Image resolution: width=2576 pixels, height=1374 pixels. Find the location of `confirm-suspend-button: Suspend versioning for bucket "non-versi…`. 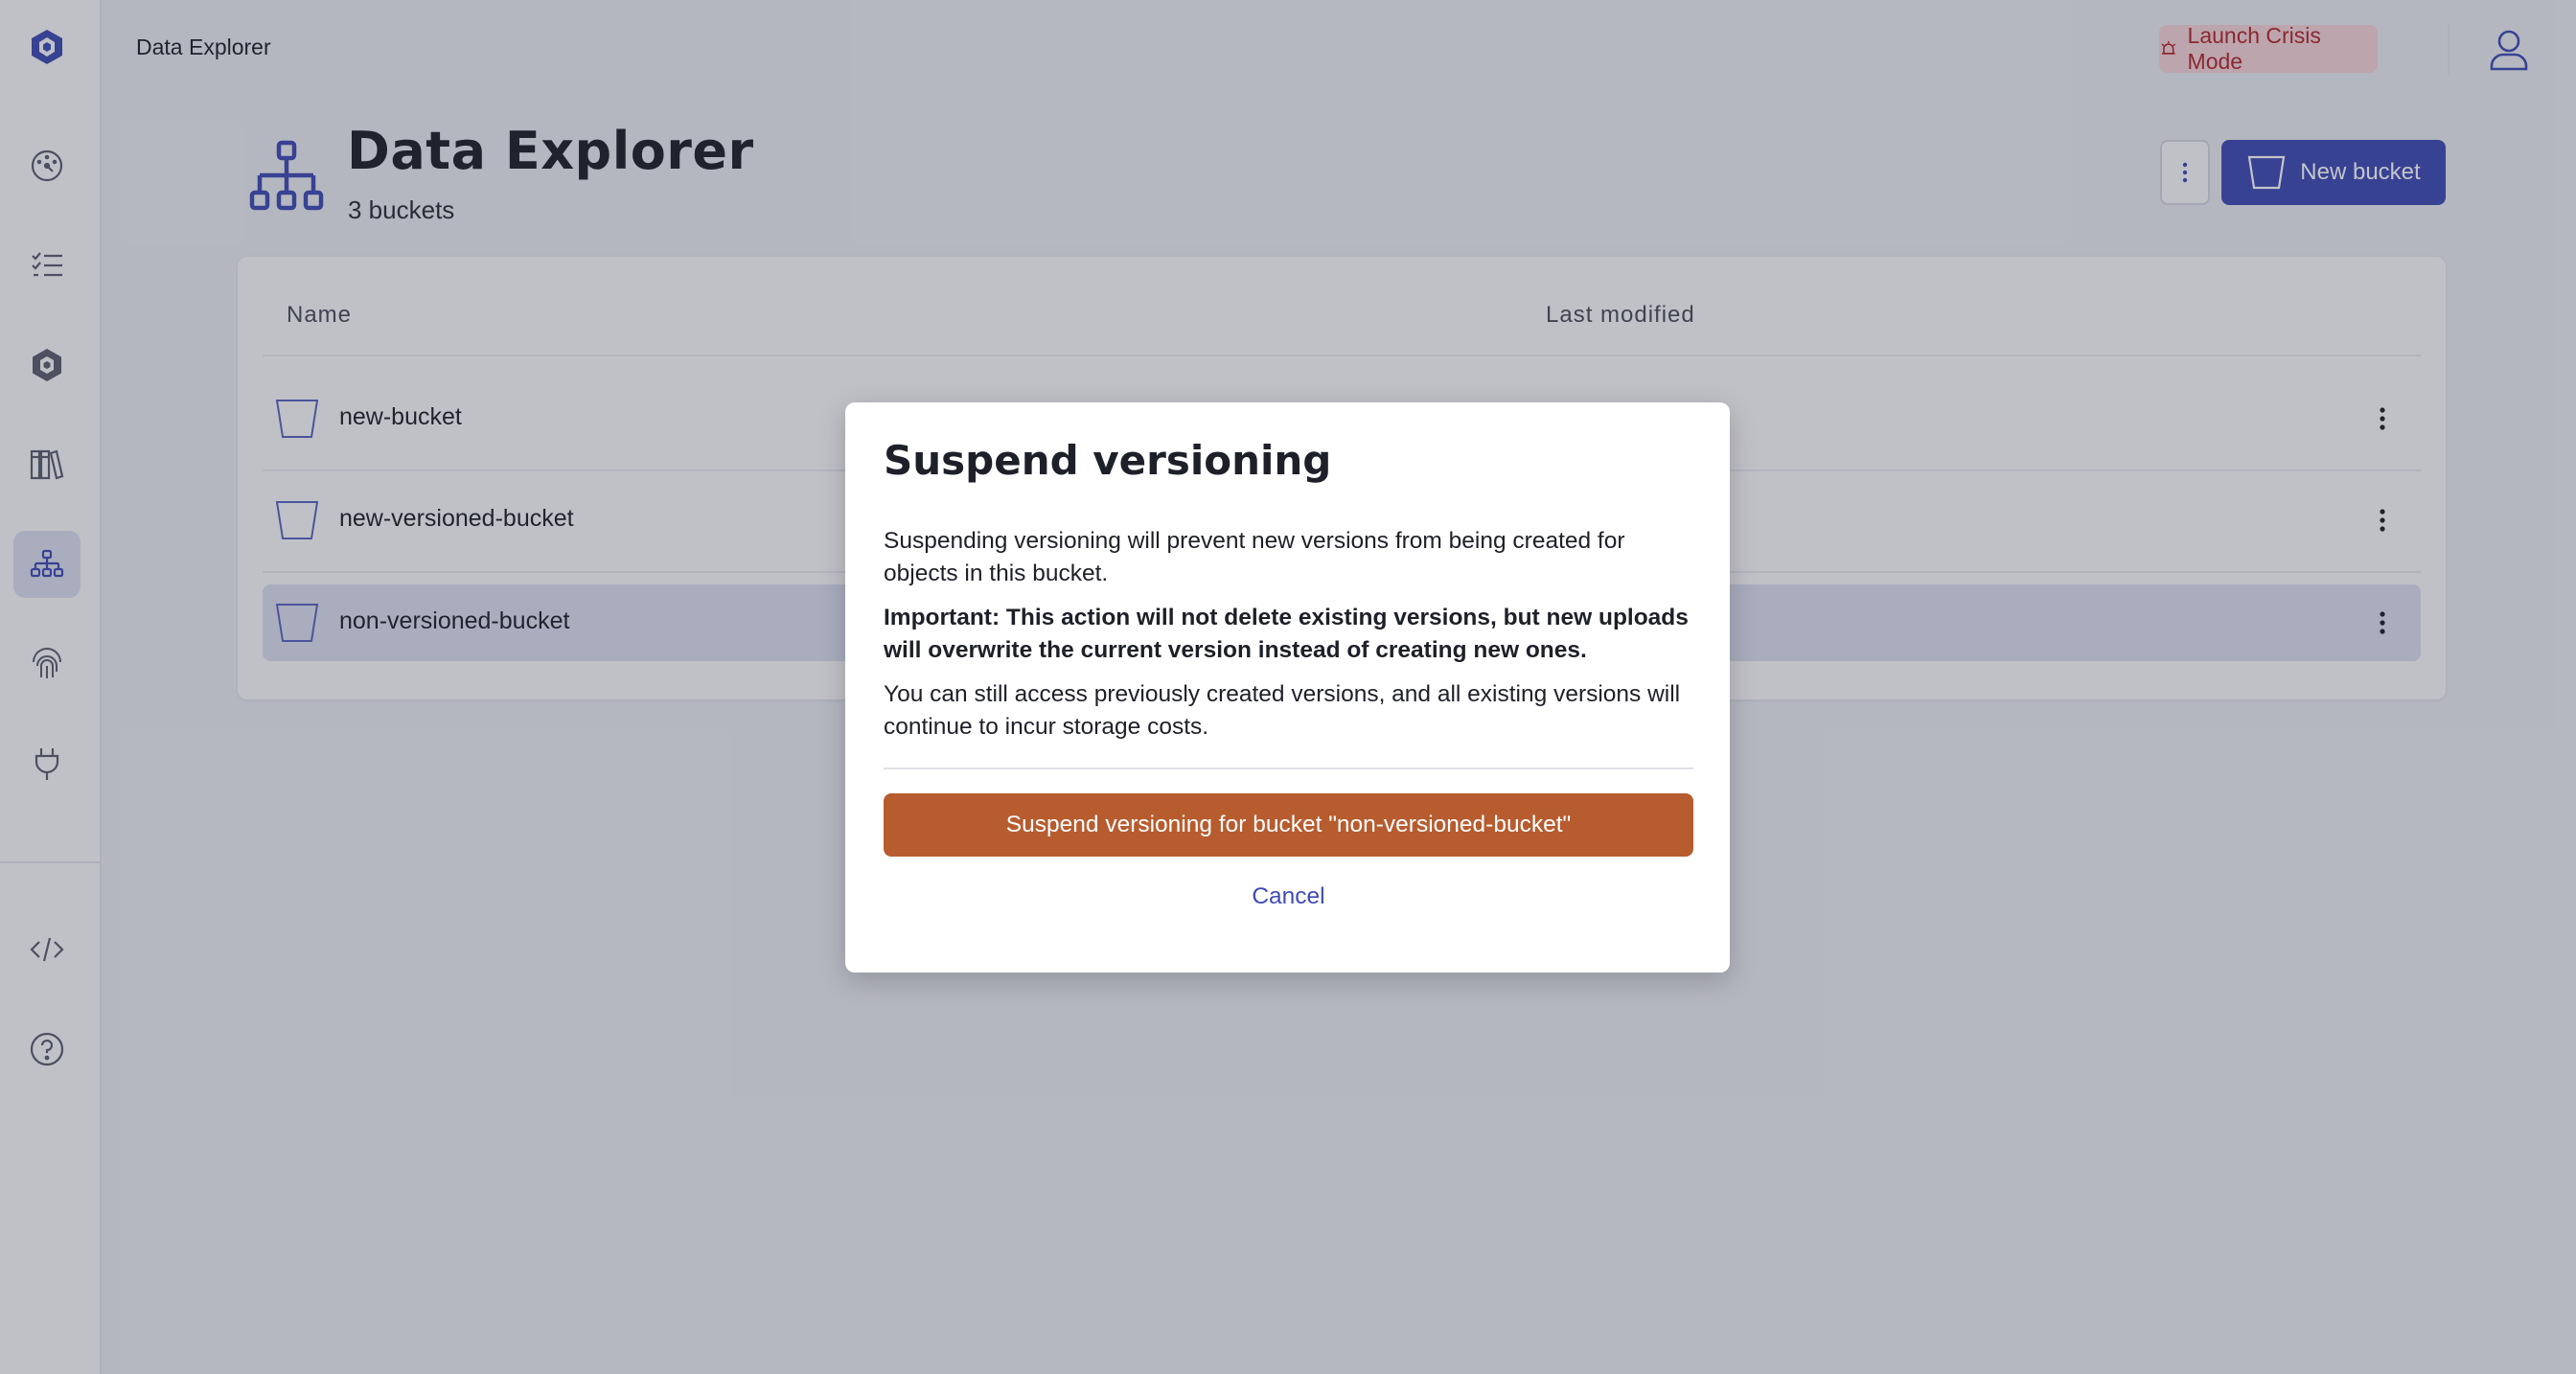

confirm-suspend-button: Suspend versioning for bucket "non-versi… is located at coordinates (1288, 825).